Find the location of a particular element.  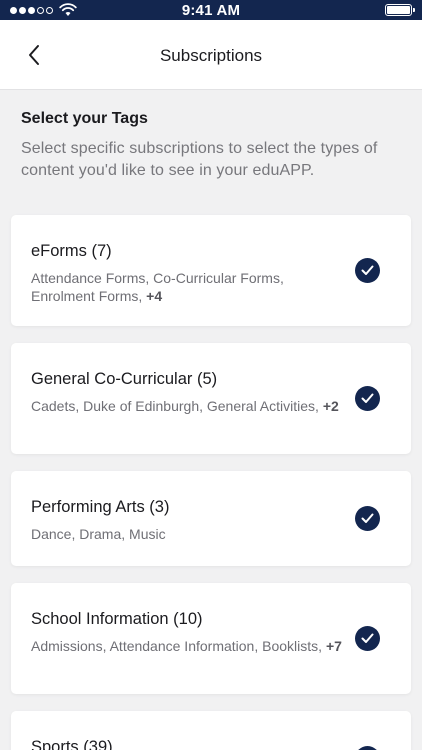

status-time: 9:41 AM is located at coordinates (211, 10).